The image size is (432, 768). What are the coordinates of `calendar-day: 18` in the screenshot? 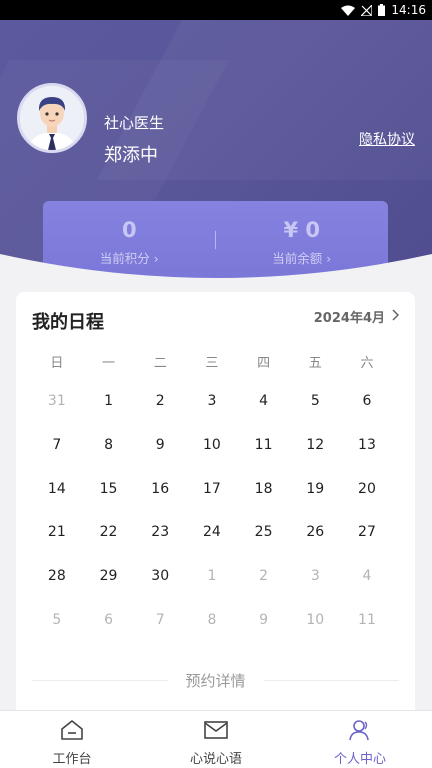 It's located at (264, 489).